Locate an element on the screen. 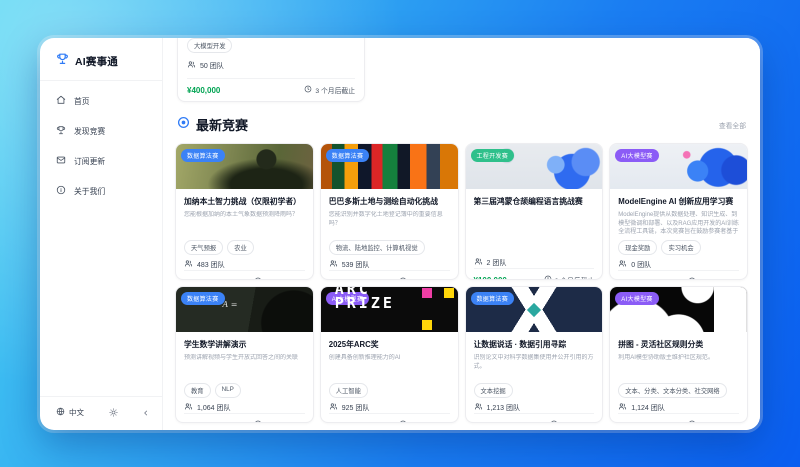 The height and width of the screenshot is (467, 800). sidebar-item-label: 订阅更新 is located at coordinates (90, 161).